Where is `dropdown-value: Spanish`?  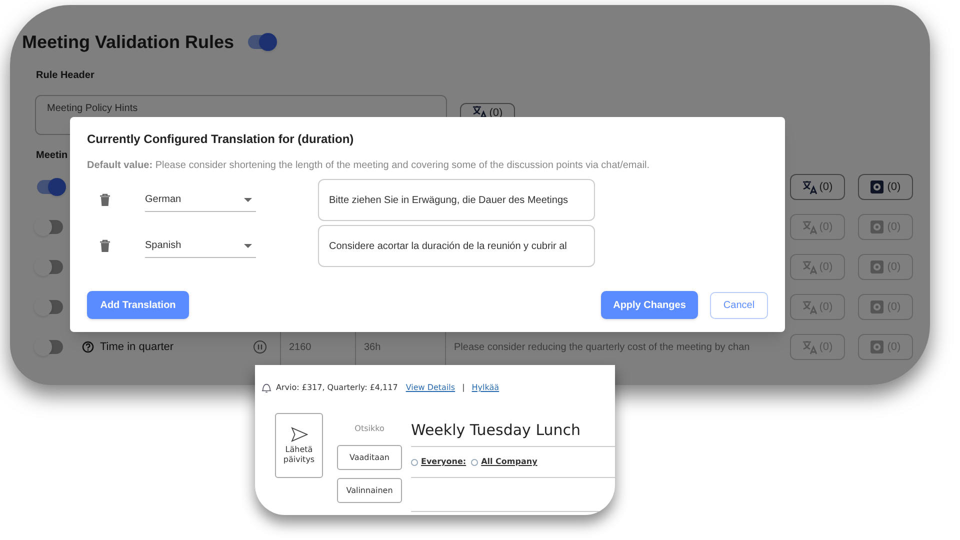
dropdown-value: Spanish is located at coordinates (163, 246).